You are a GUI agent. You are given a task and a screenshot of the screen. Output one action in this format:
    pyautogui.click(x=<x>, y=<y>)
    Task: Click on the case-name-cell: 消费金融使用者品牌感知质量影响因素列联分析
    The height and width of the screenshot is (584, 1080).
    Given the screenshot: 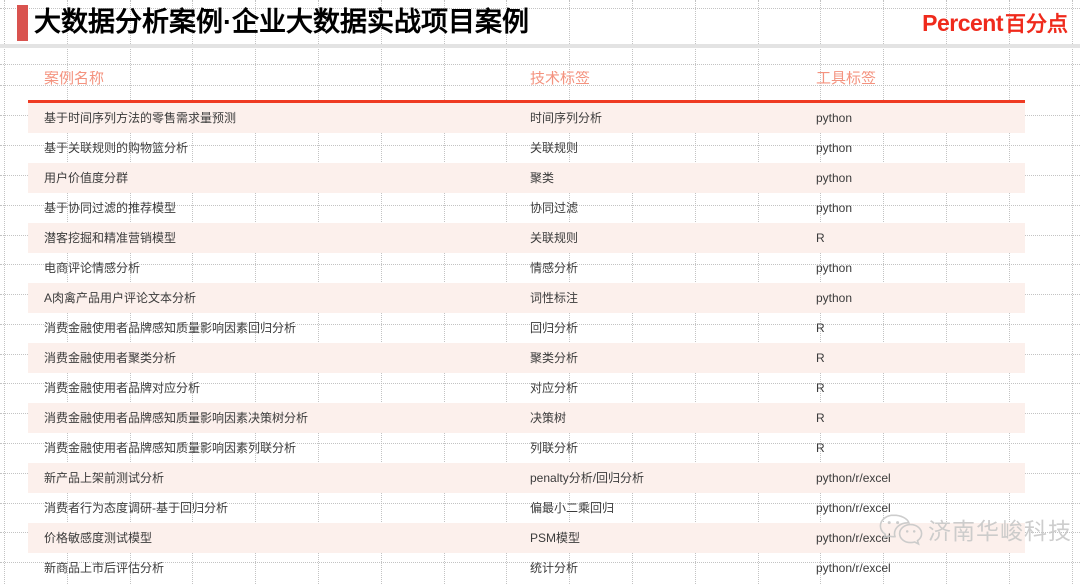 What is the action you would take?
    pyautogui.click(x=170, y=448)
    